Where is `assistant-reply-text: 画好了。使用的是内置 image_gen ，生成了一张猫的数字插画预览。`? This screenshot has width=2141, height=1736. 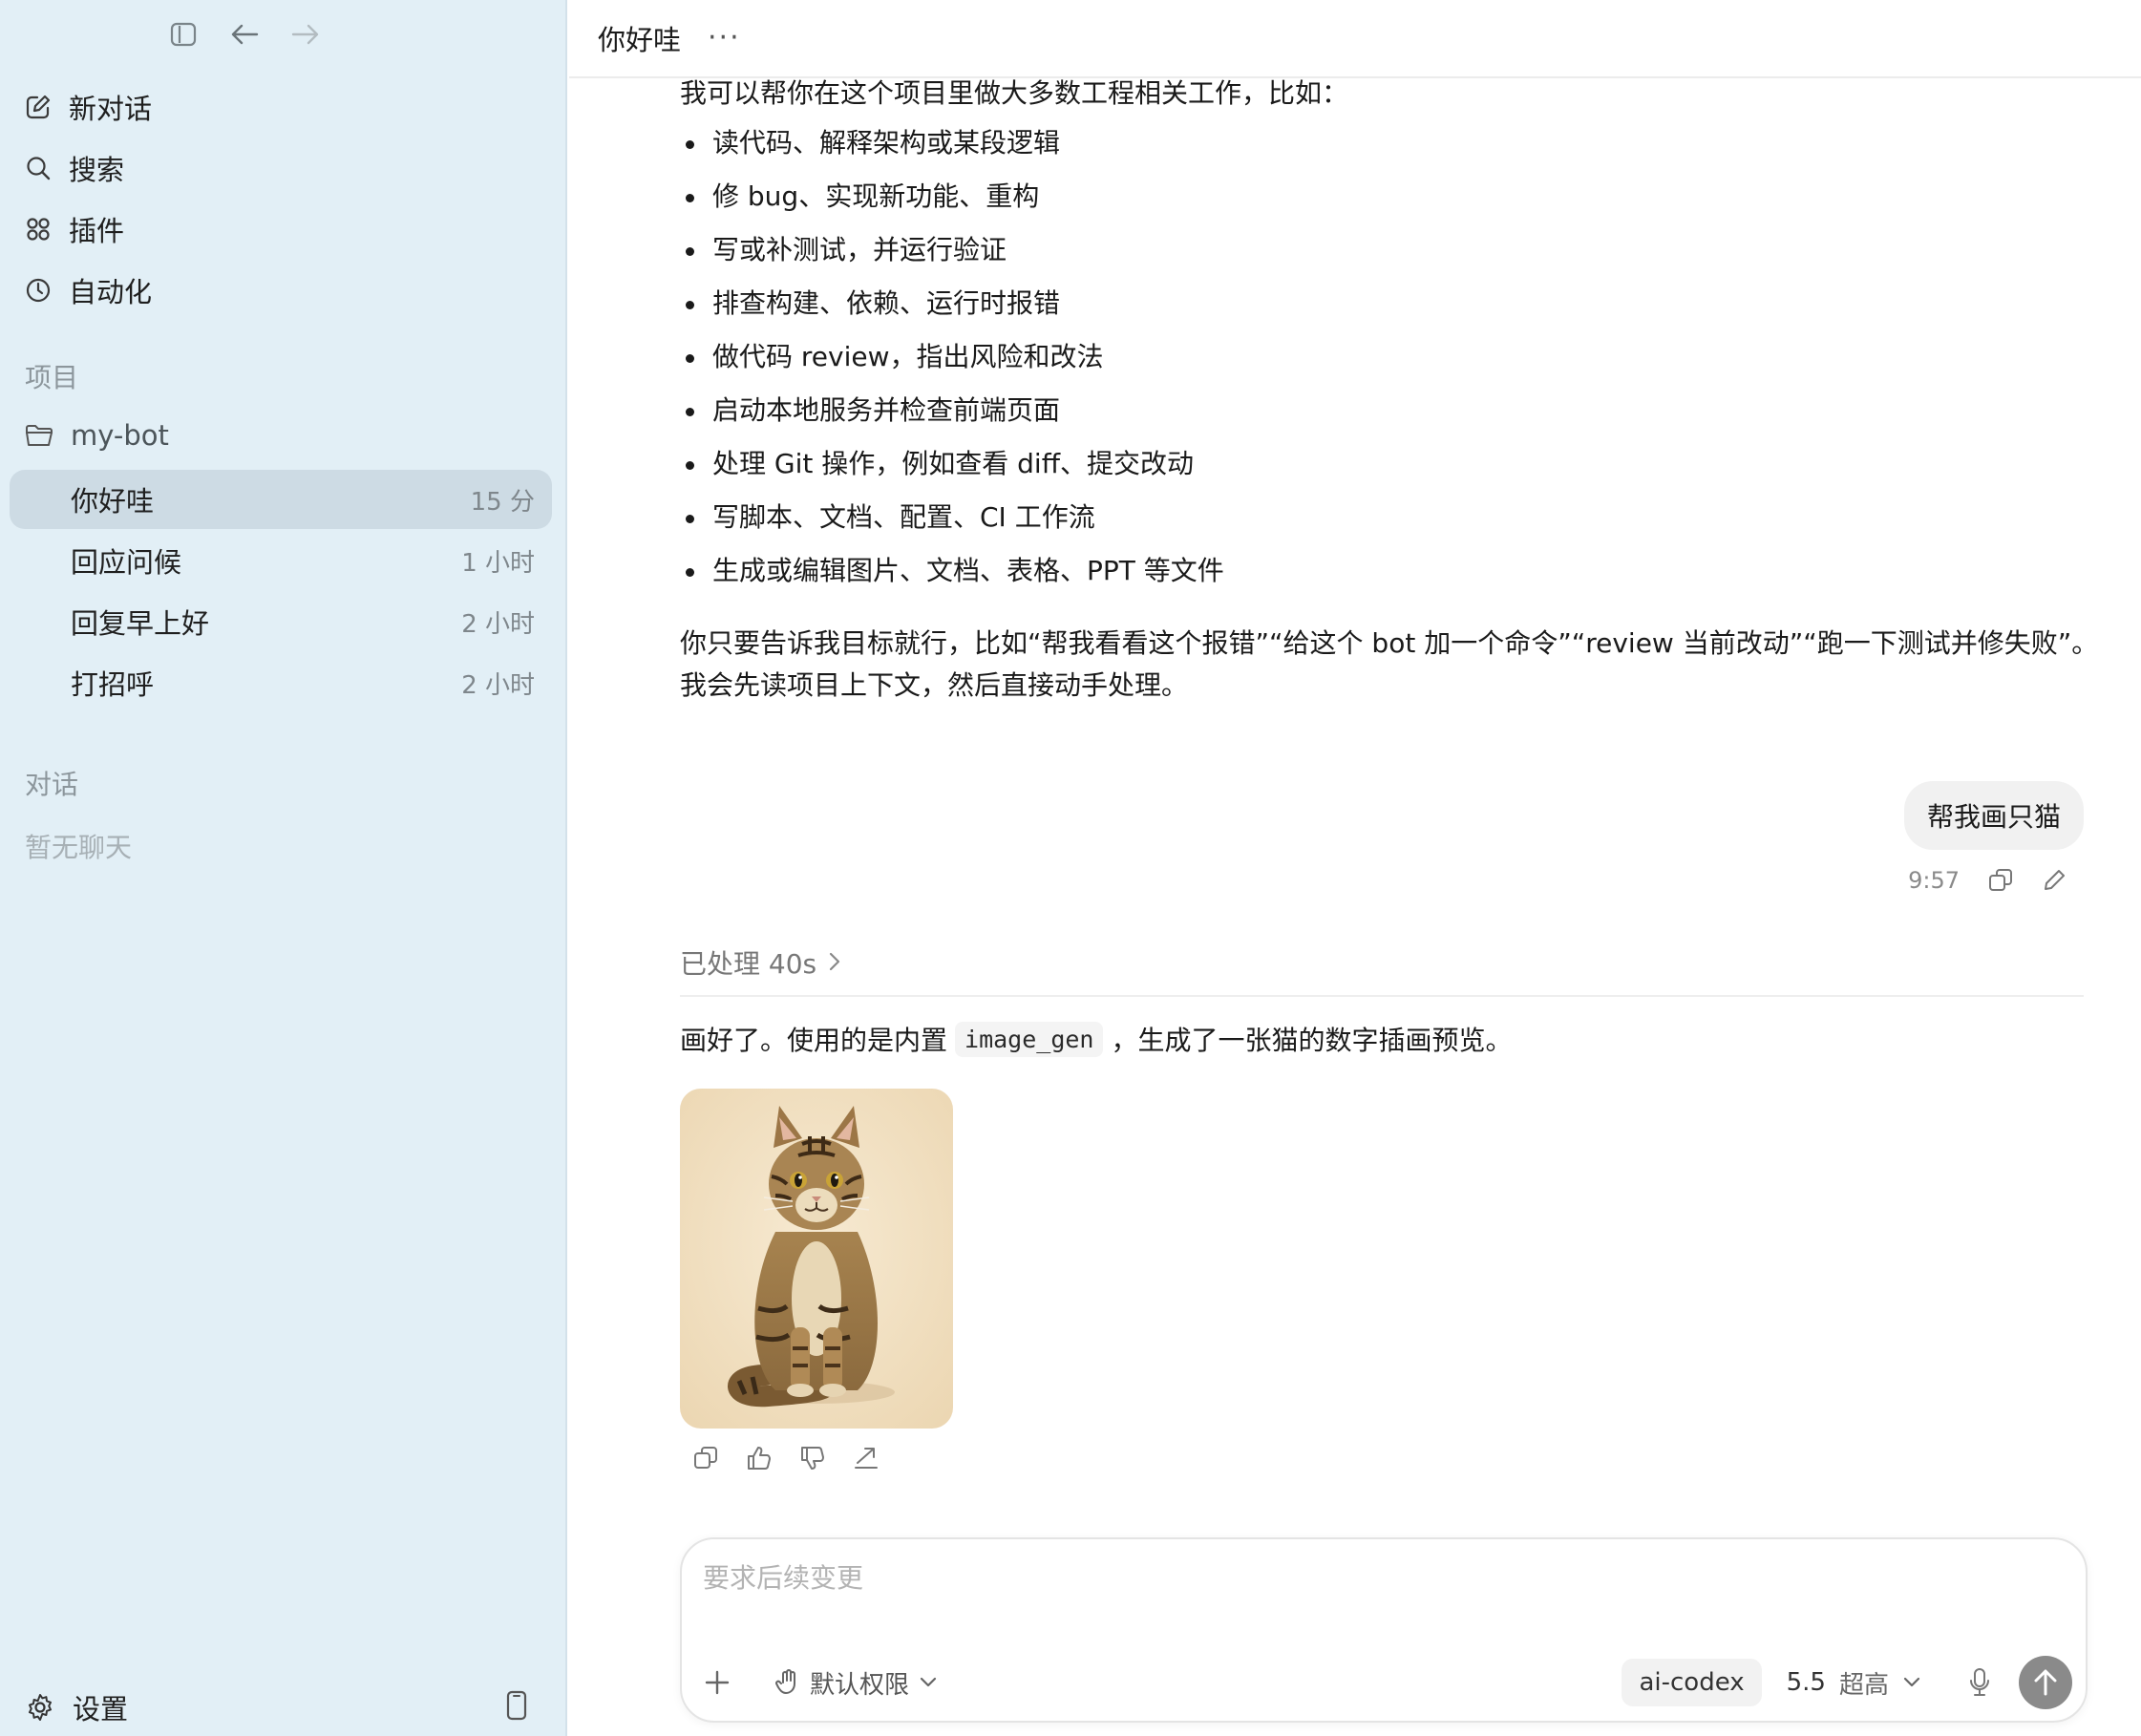 assistant-reply-text: 画好了。使用的是内置 image_gen ，生成了一张猫的数字插画预览。 is located at coordinates (1096, 1039).